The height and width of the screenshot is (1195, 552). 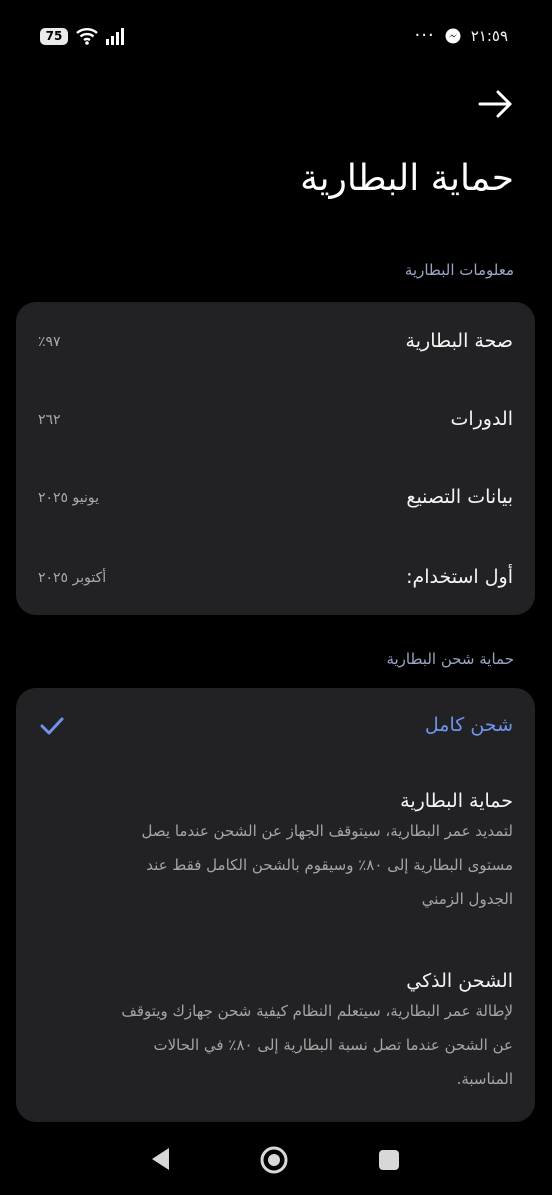 What do you see at coordinates (275, 498) in the screenshot?
I see `info-row-manufacture-date: بيانات التصنيع يونيو ٢٠٢٥` at bounding box center [275, 498].